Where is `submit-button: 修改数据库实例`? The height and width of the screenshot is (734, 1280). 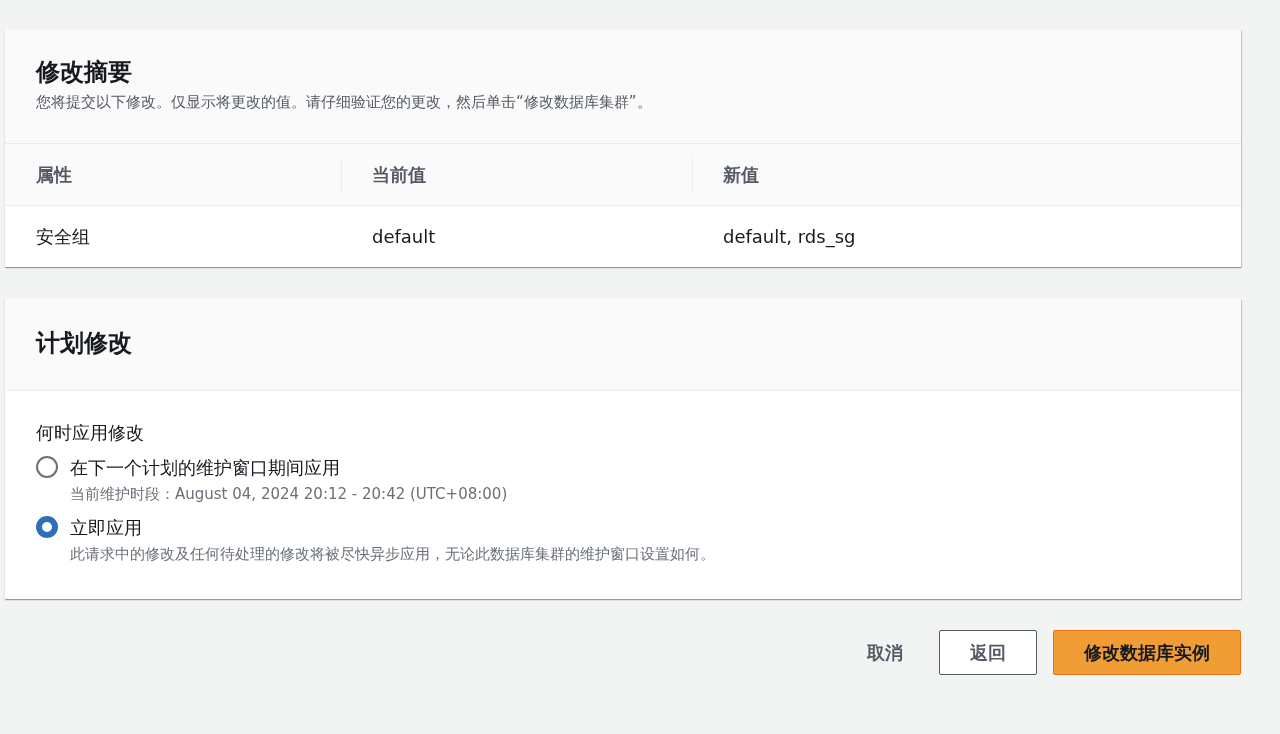
submit-button: 修改数据库实例 is located at coordinates (1147, 653).